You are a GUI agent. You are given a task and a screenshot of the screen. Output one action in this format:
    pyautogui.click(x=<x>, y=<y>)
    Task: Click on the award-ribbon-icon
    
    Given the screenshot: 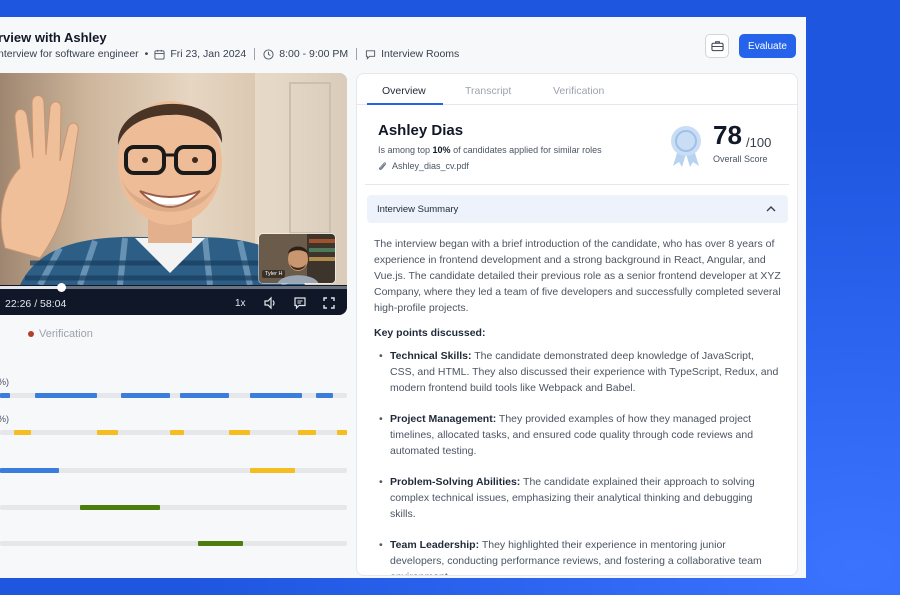 What is the action you would take?
    pyautogui.click(x=686, y=146)
    